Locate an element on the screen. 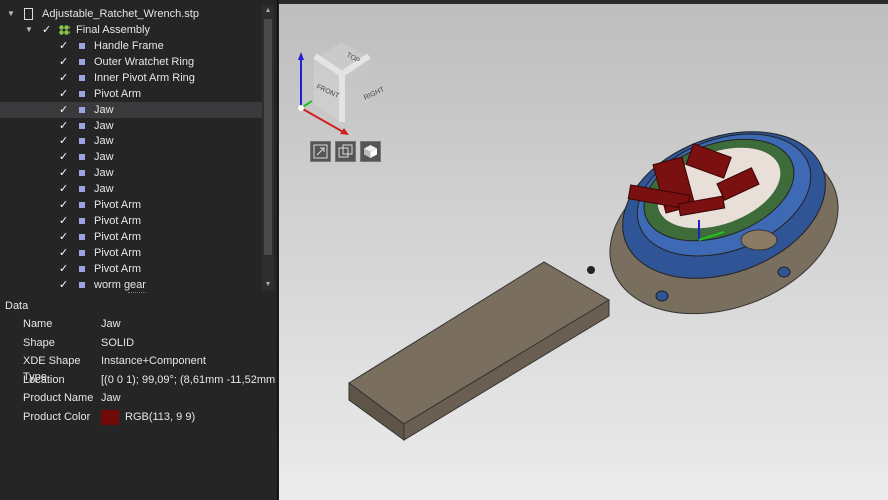 The height and width of the screenshot is (500, 888). property-value: [(0 0 1); 99,09°; (8,61mm -11,52mm 1, is located at coordinates (194, 380).